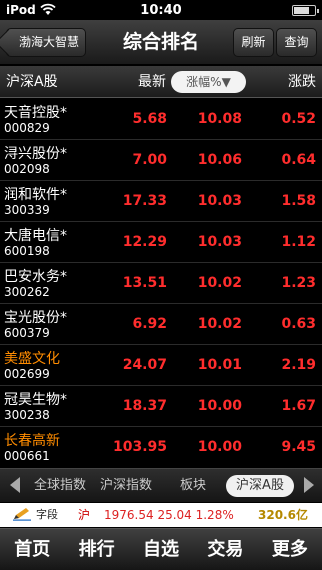 The width and height of the screenshot is (322, 570). What do you see at coordinates (35, 154) in the screenshot?
I see `stock-name: 浔兴股份*` at bounding box center [35, 154].